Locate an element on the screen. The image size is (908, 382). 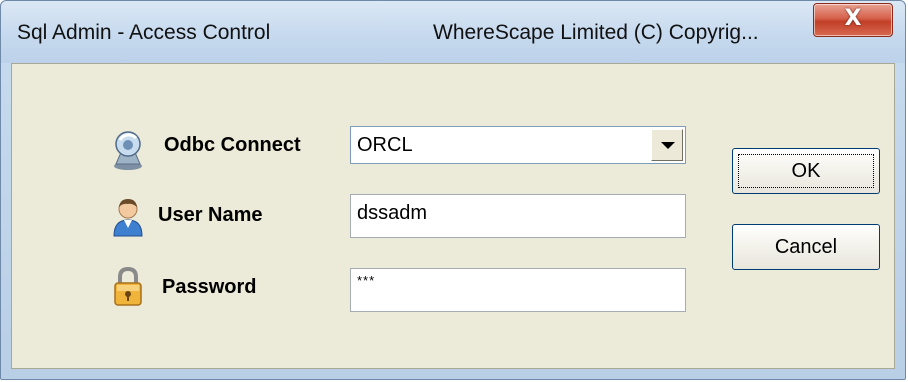
user-name-input: dssadm is located at coordinates (518, 216).